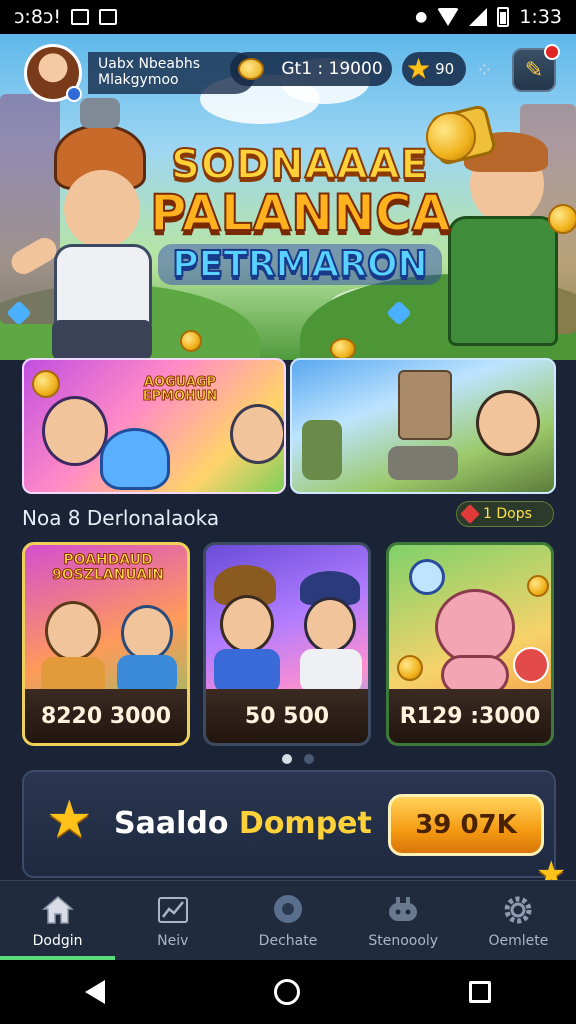 Image resolution: width=576 pixels, height=1024 pixels. I want to click on nav-item-stats: Neiv, so click(172, 920).